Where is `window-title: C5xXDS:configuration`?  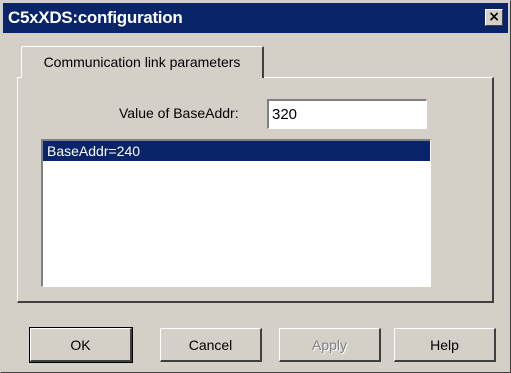
window-title: C5xXDS:configuration is located at coordinates (95, 17).